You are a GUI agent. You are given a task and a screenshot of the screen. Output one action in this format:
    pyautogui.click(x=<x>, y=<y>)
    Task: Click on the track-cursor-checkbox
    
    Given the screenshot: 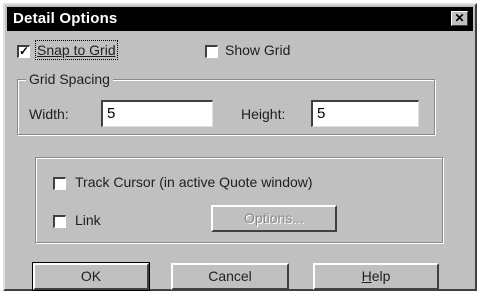 What is the action you would take?
    pyautogui.click(x=59, y=183)
    